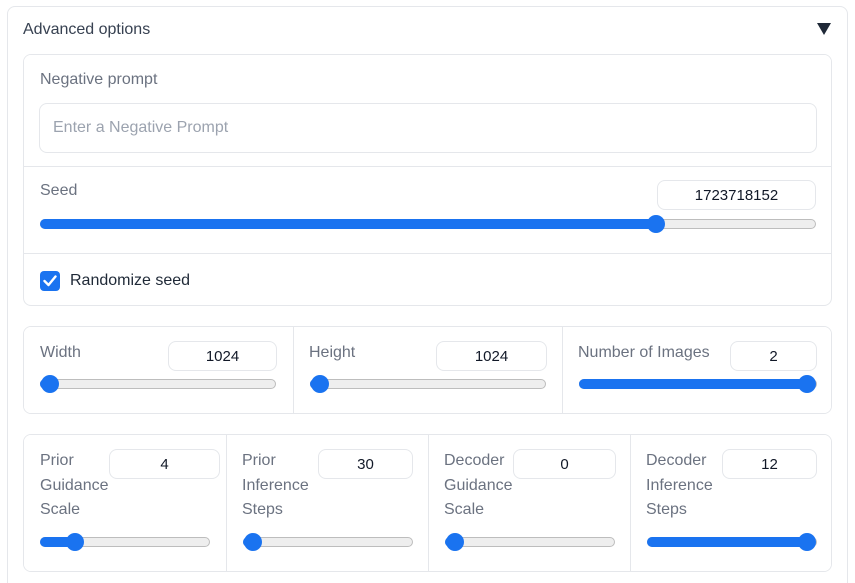  I want to click on num-images-slider, so click(698, 384).